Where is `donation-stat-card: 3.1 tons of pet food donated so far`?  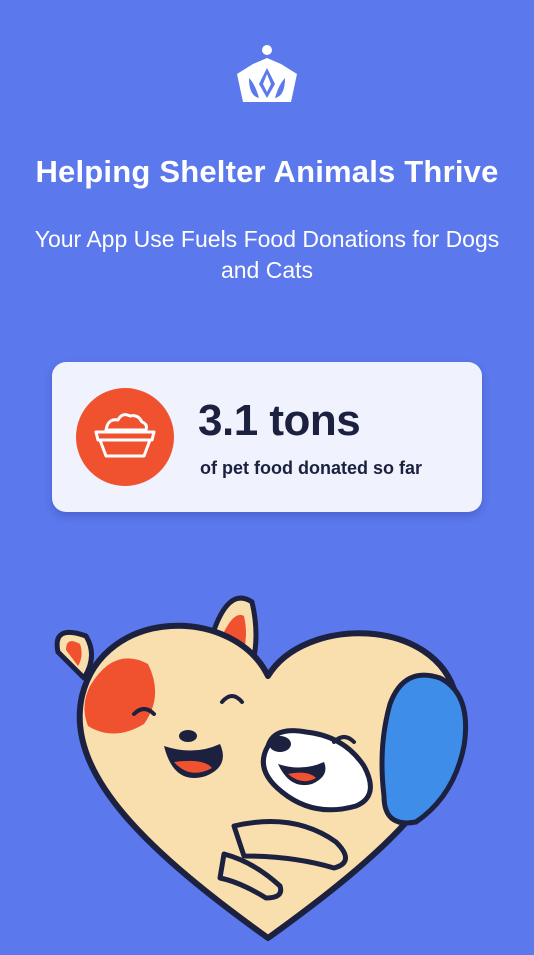 donation-stat-card: 3.1 tons of pet food donated so far is located at coordinates (267, 437).